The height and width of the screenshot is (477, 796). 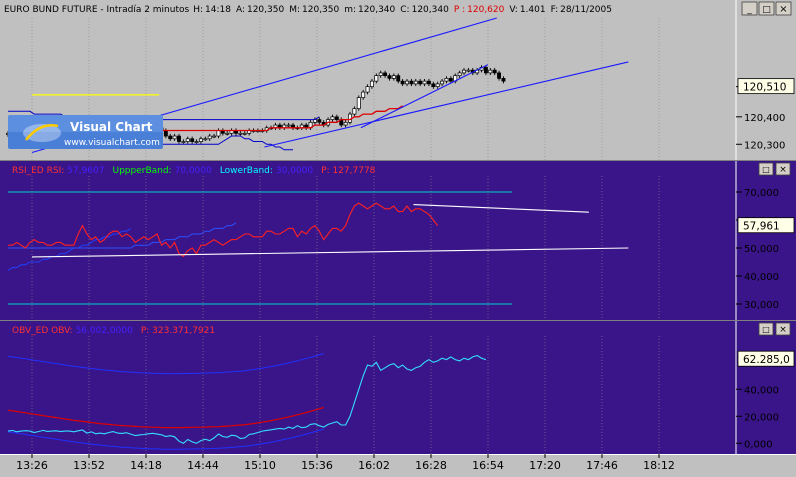 I want to click on time-tick-label: 17:46, so click(x=602, y=465).